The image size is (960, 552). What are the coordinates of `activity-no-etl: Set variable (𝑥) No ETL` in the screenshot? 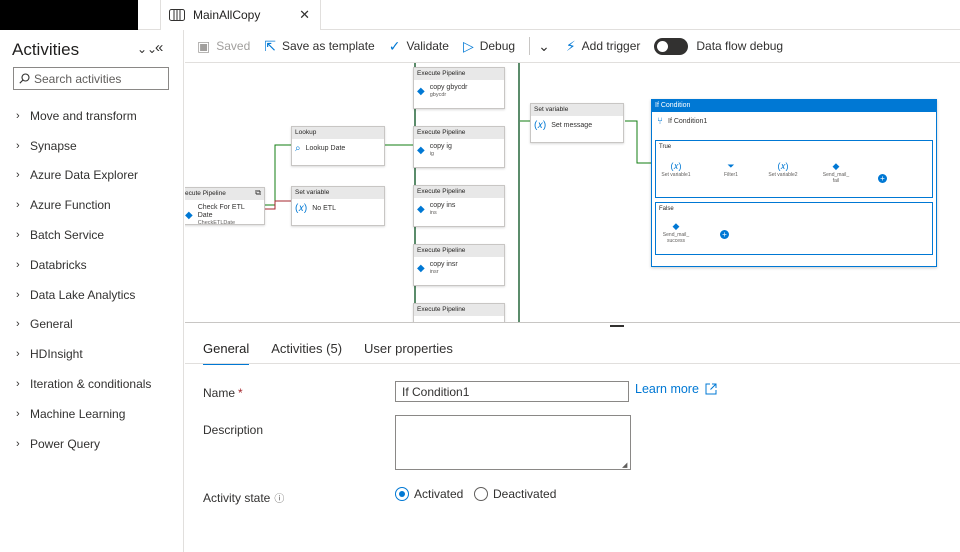 It's located at (338, 206).